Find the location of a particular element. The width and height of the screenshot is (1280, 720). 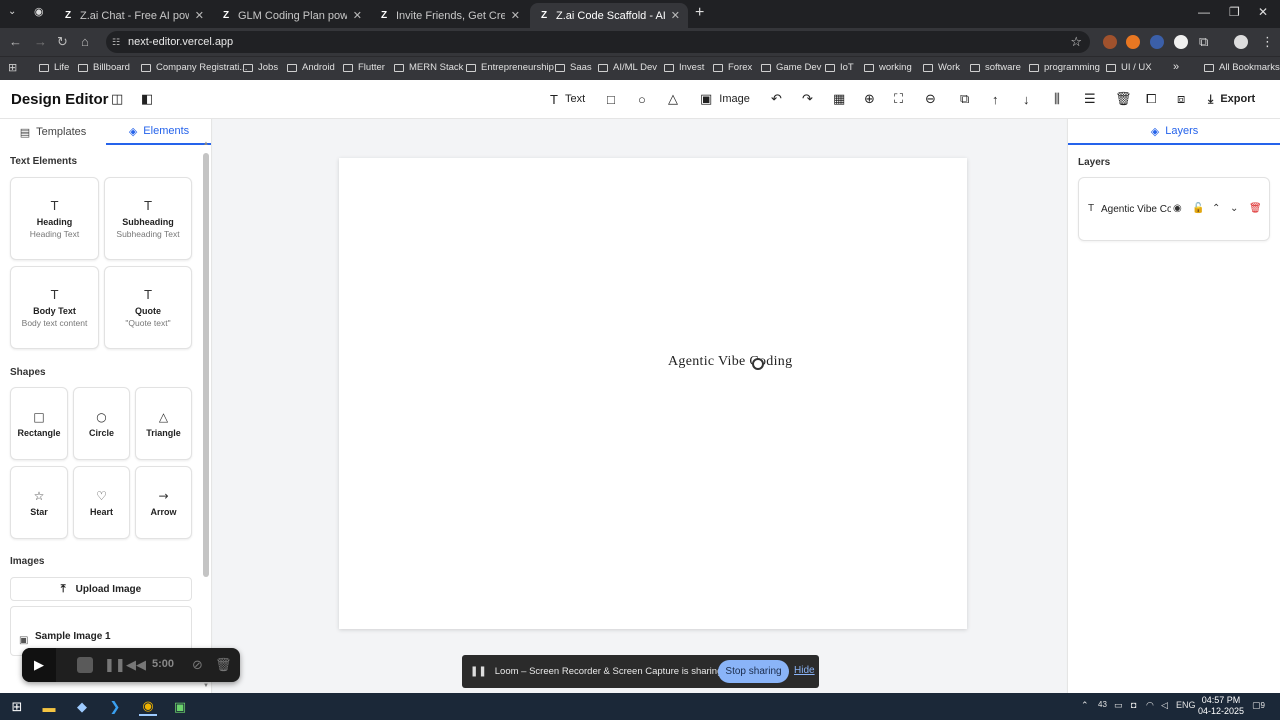

camera-icon: ▶ is located at coordinates (39, 665).